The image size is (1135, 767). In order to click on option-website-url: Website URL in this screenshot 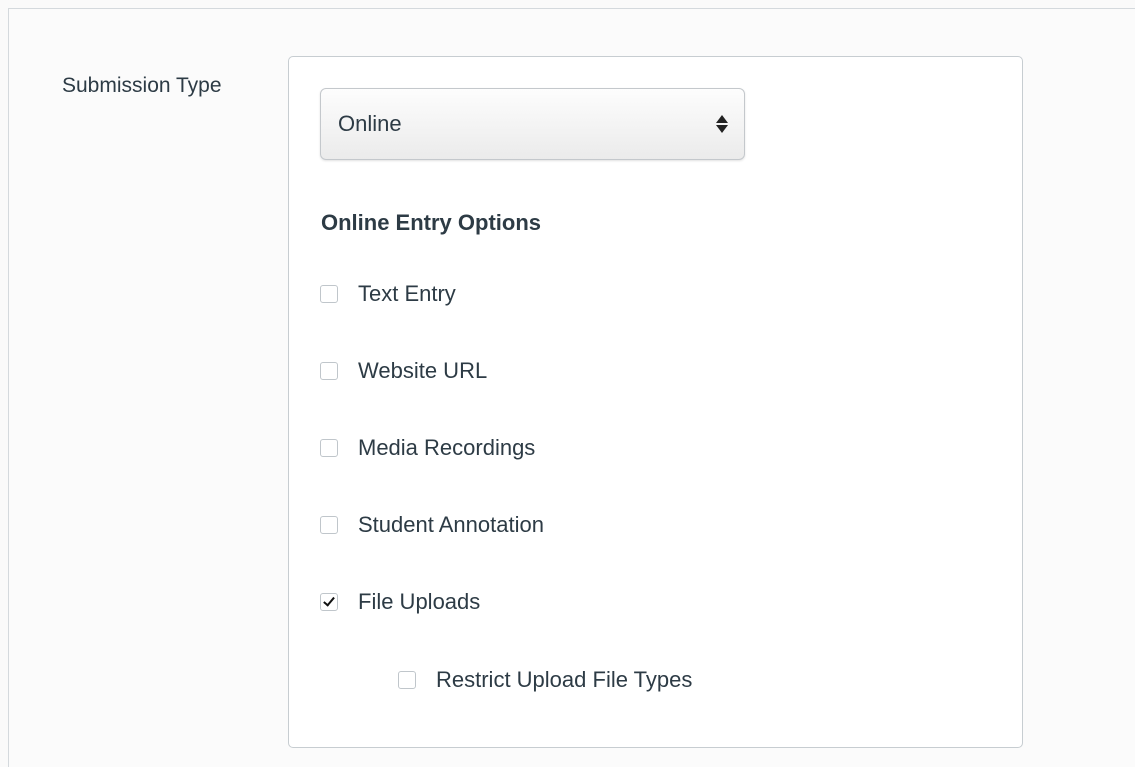, I will do `click(403, 371)`.